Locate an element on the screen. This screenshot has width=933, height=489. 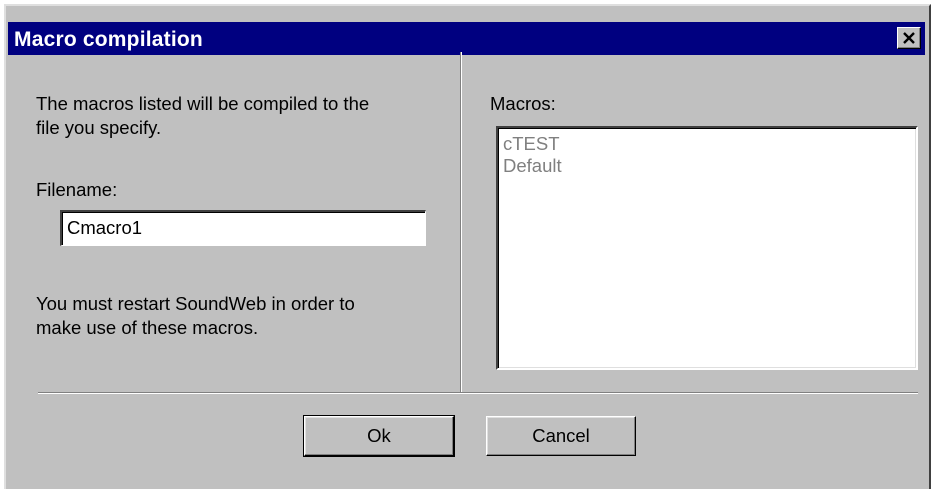
dialog-title: Macro compilation is located at coordinates (108, 39).